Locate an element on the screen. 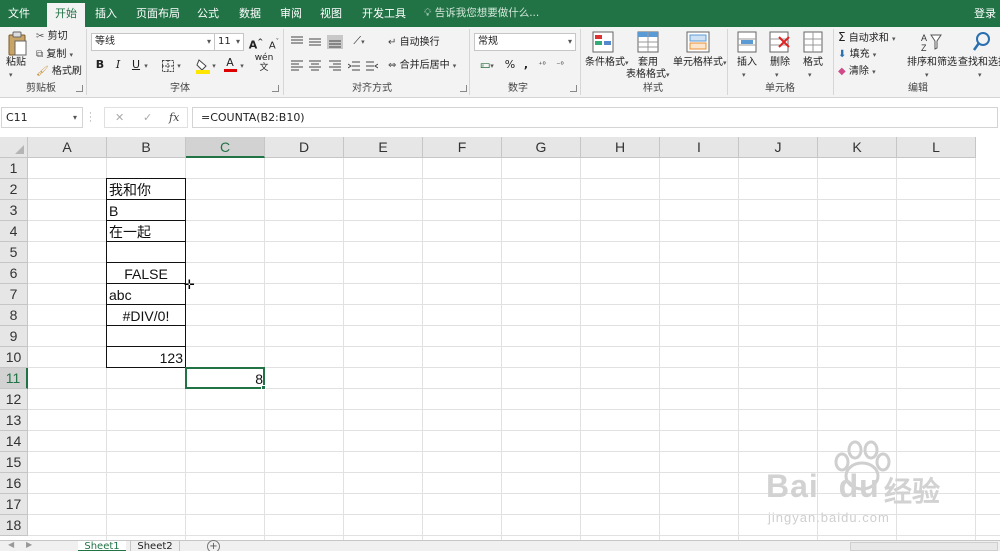 The height and width of the screenshot is (551, 1000). column-header-f: F is located at coordinates (462, 147).